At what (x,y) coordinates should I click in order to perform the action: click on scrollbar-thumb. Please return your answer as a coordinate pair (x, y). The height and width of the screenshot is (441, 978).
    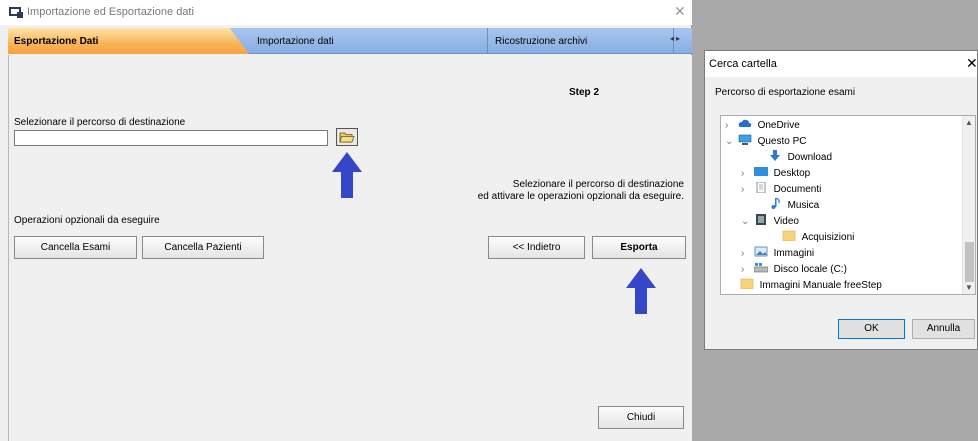
    Looking at the image, I should click on (969, 262).